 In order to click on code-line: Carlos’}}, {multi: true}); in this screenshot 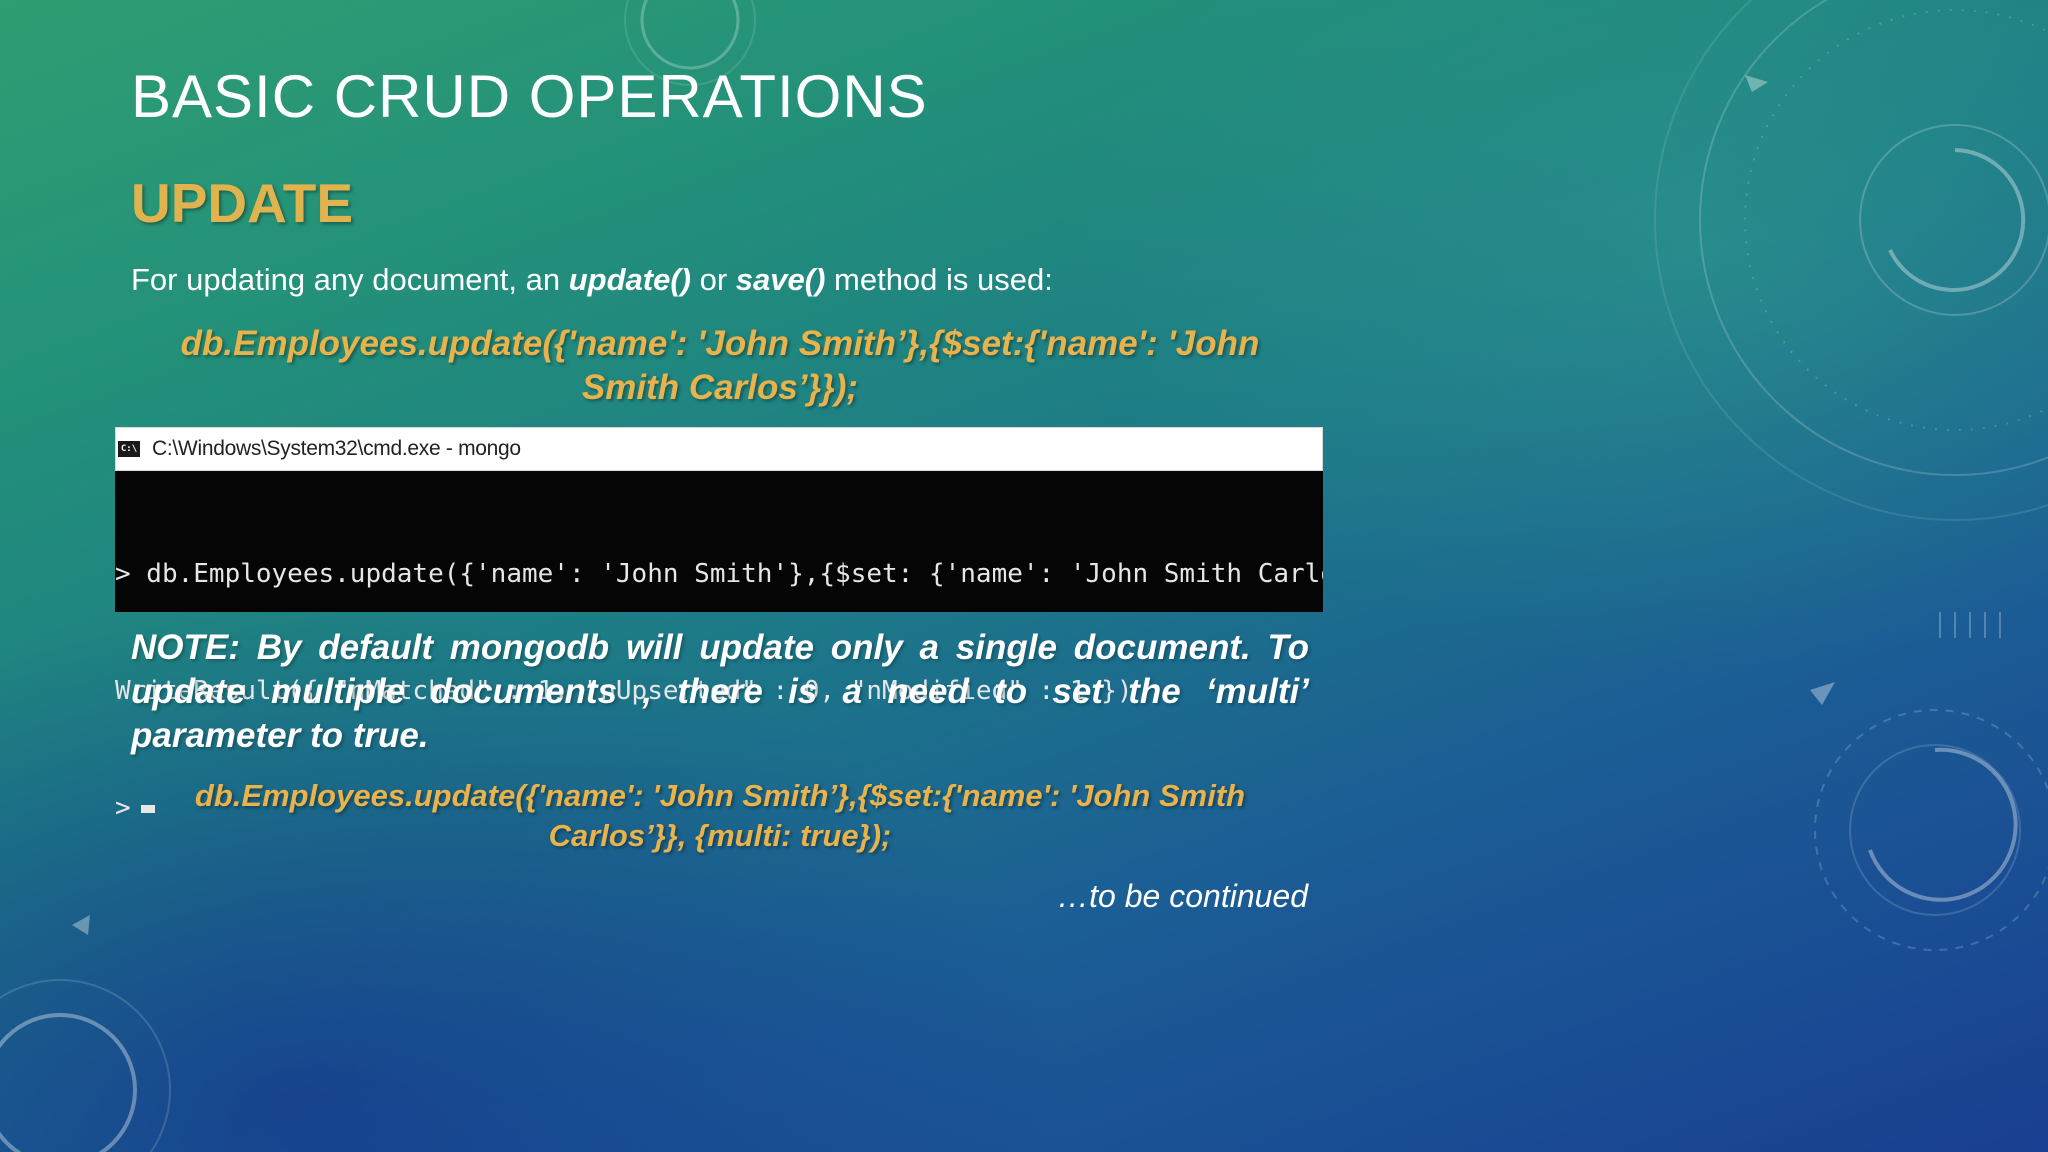, I will do `click(720, 835)`.